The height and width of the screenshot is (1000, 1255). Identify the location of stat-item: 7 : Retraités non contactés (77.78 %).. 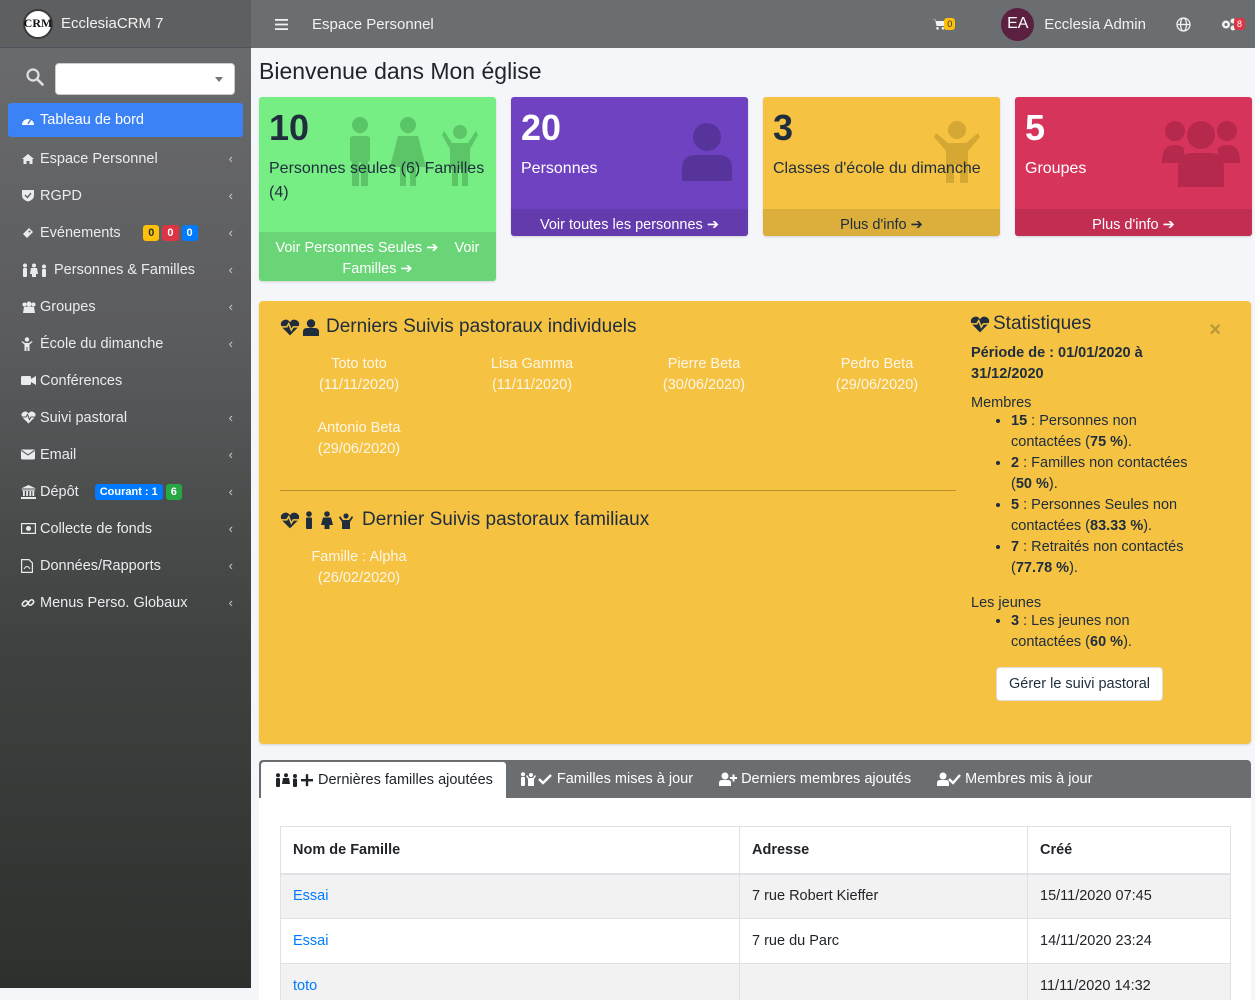
(1106, 558).